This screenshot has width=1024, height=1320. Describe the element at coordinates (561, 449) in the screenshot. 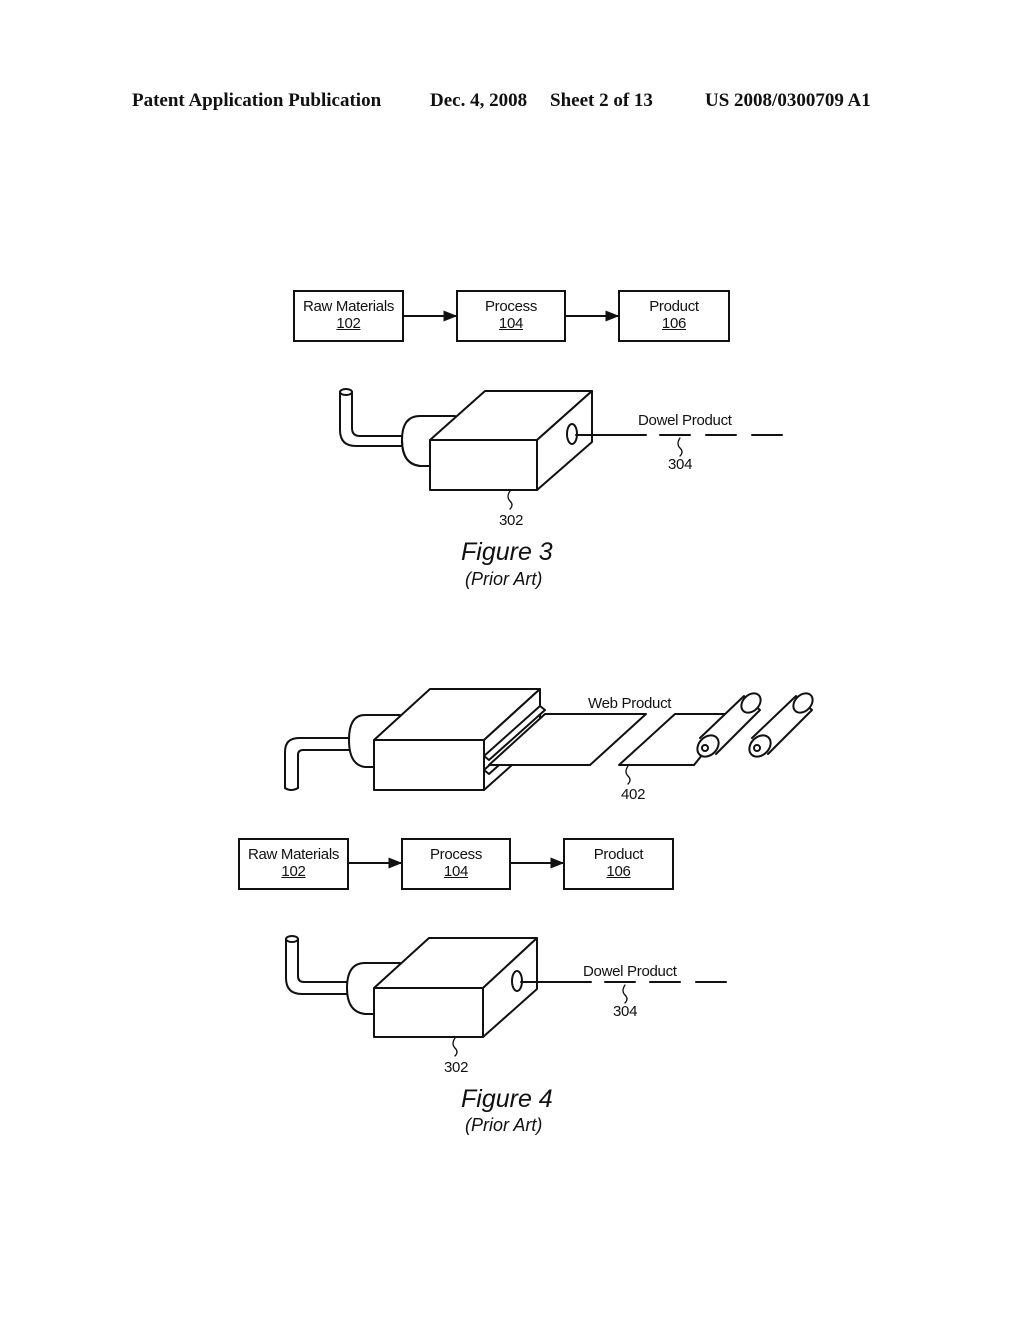

I see `fig3-extruder` at that location.